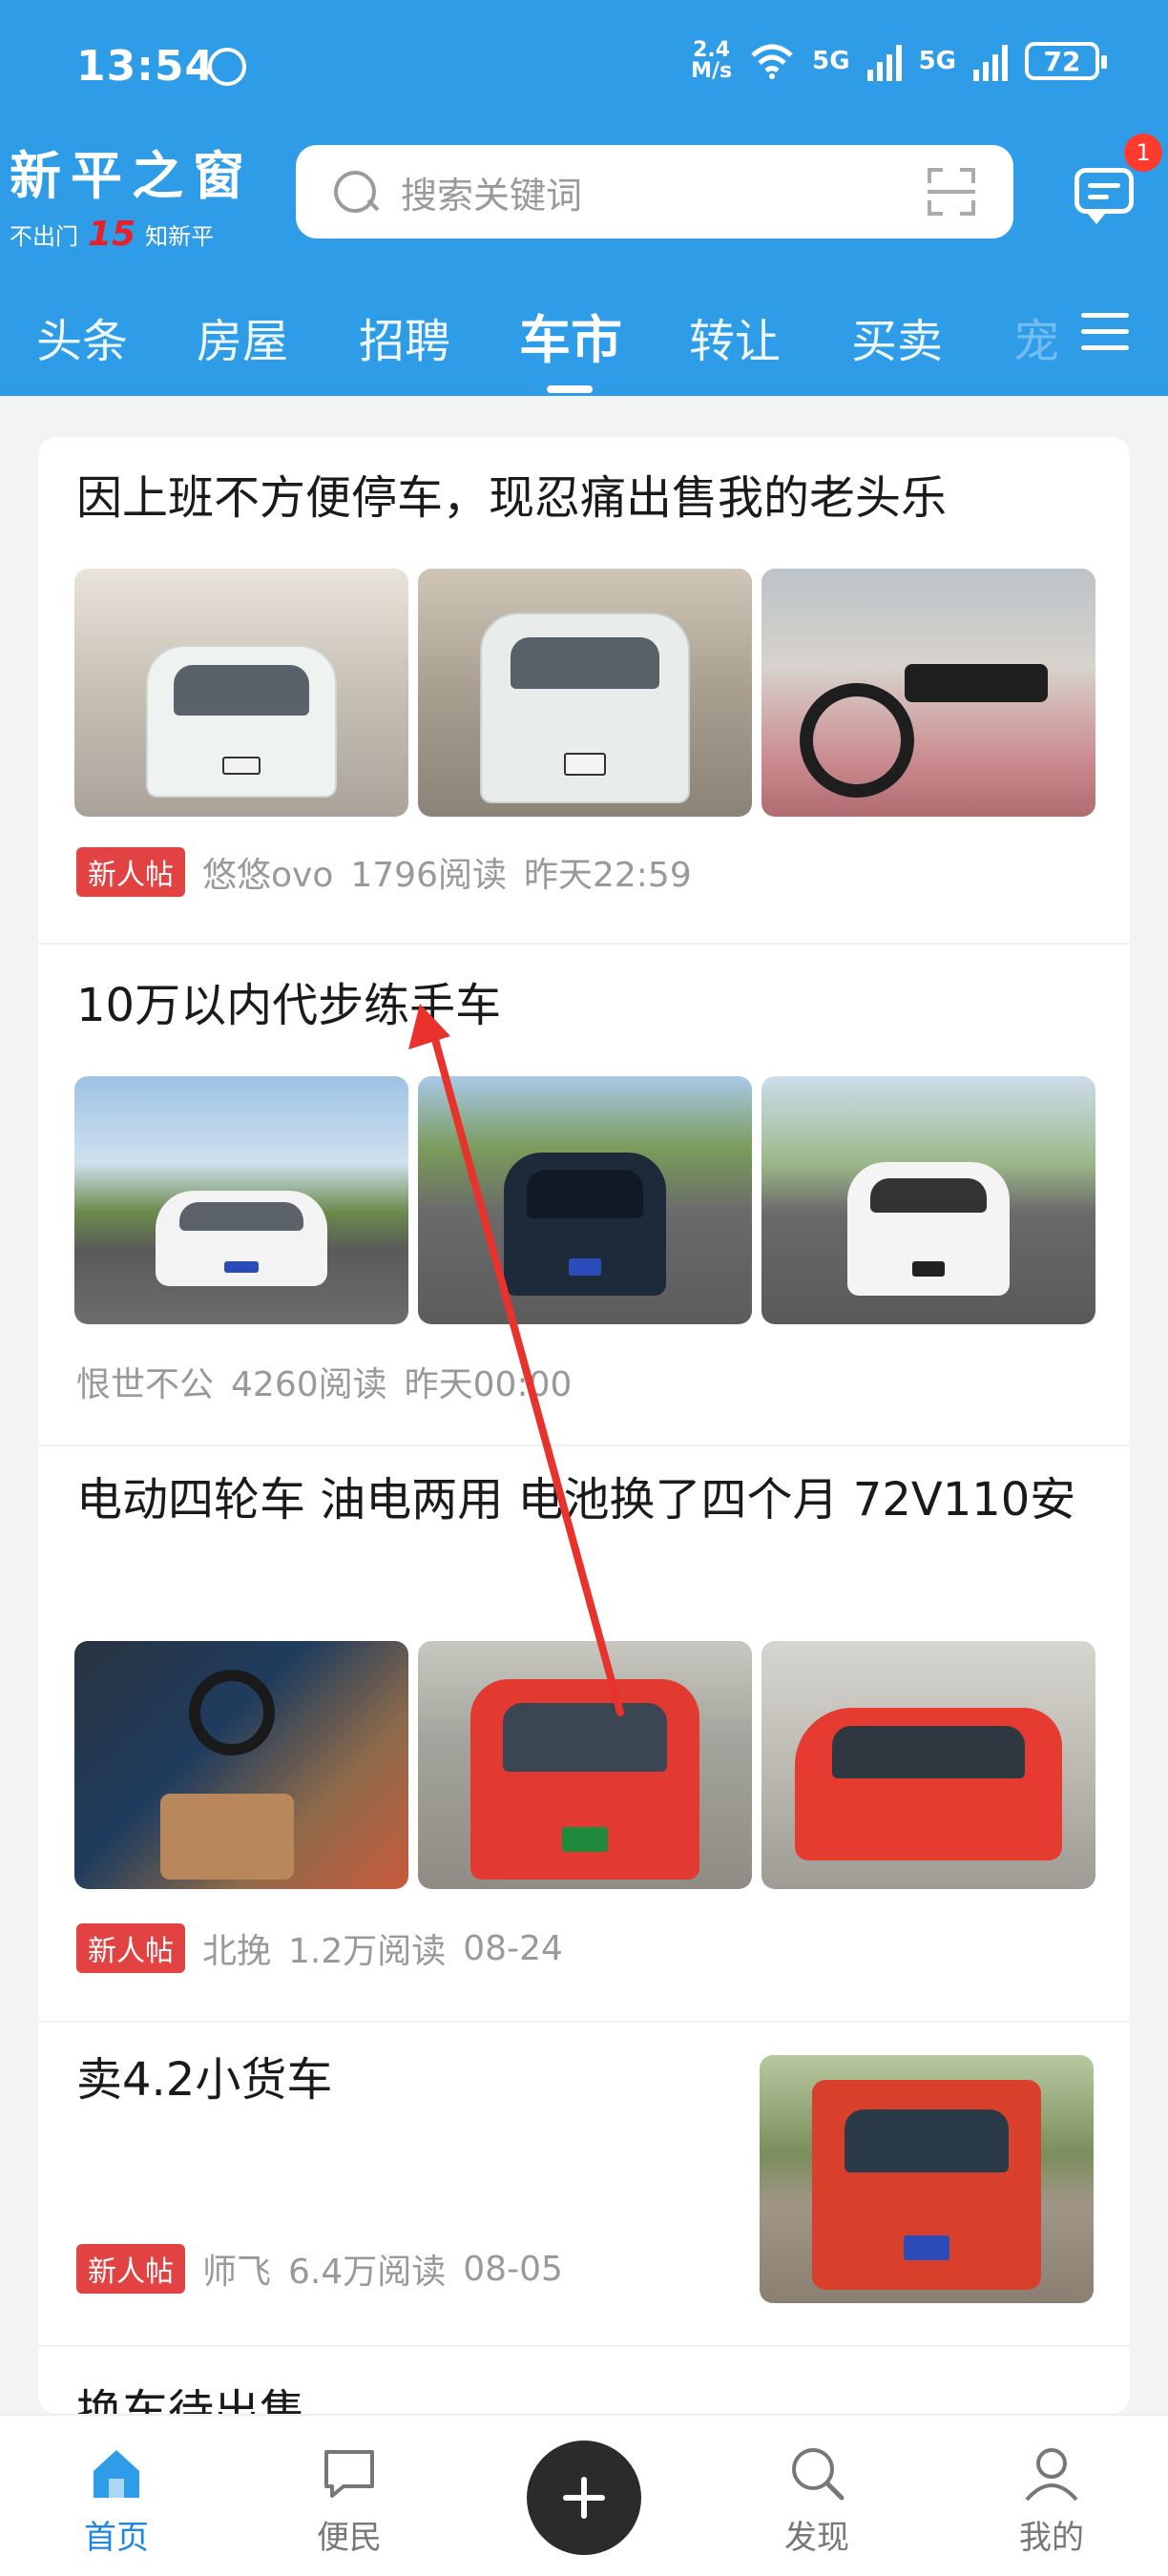  Describe the element at coordinates (513, 1948) in the screenshot. I see `post-time: 08-24` at that location.